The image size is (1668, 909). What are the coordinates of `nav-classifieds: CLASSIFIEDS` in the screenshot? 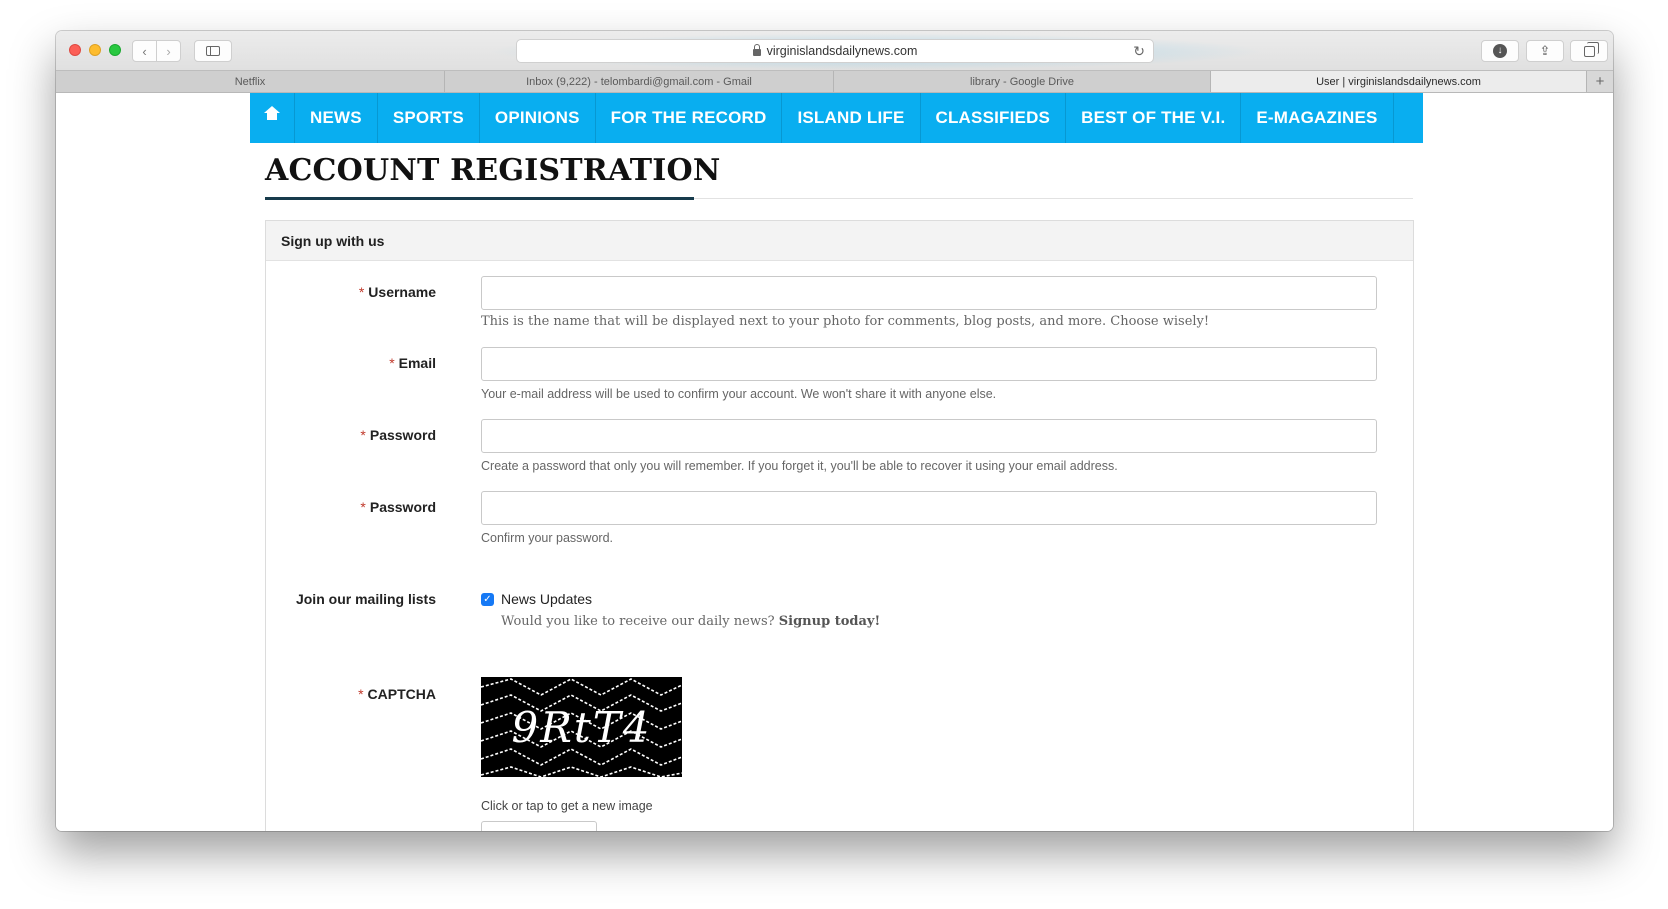 It's located at (994, 118).